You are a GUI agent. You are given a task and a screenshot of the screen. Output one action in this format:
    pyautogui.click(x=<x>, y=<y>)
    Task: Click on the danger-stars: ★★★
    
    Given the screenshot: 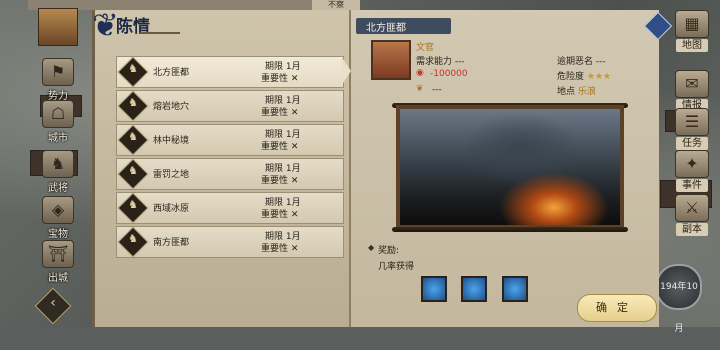 What is the action you would take?
    pyautogui.click(x=599, y=77)
    